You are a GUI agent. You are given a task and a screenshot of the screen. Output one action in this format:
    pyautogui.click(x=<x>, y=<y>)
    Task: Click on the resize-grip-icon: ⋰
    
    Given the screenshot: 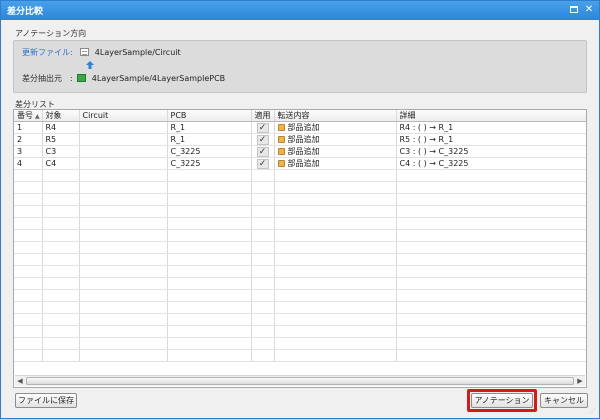 What is the action you would take?
    pyautogui.click(x=593, y=411)
    